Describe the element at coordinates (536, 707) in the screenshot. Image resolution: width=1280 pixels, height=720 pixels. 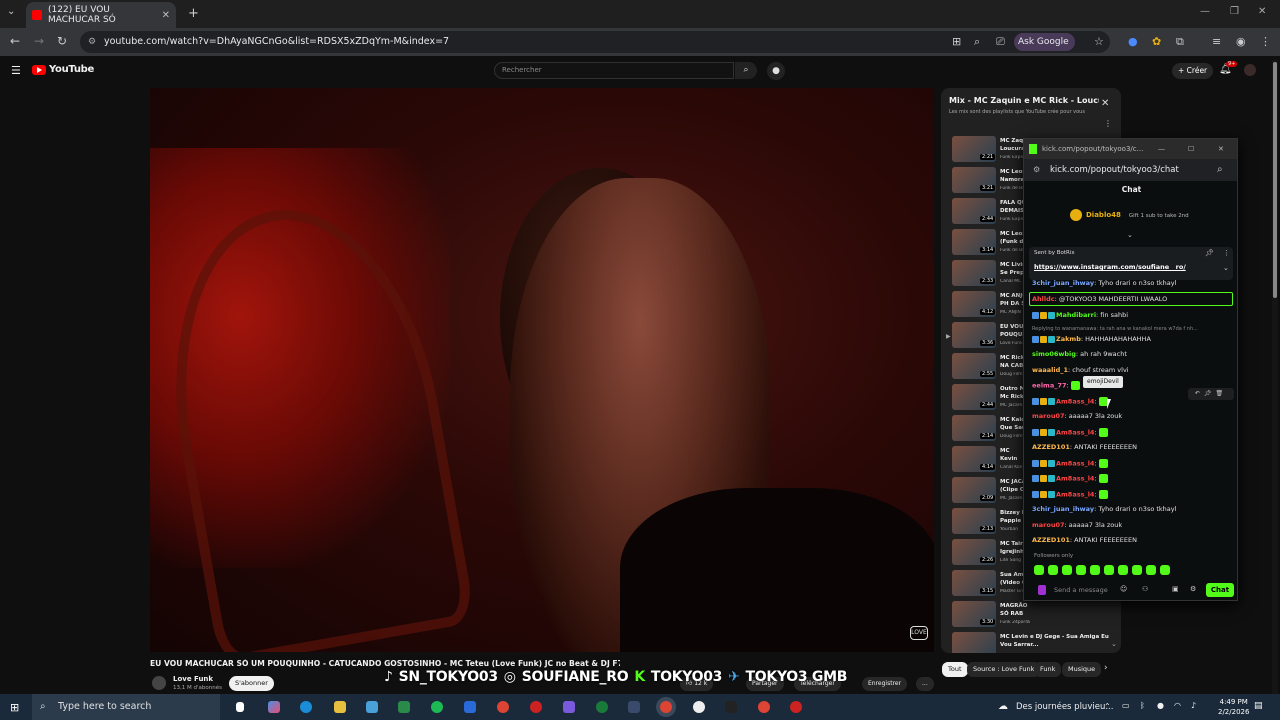
I see `app-red-icon` at that location.